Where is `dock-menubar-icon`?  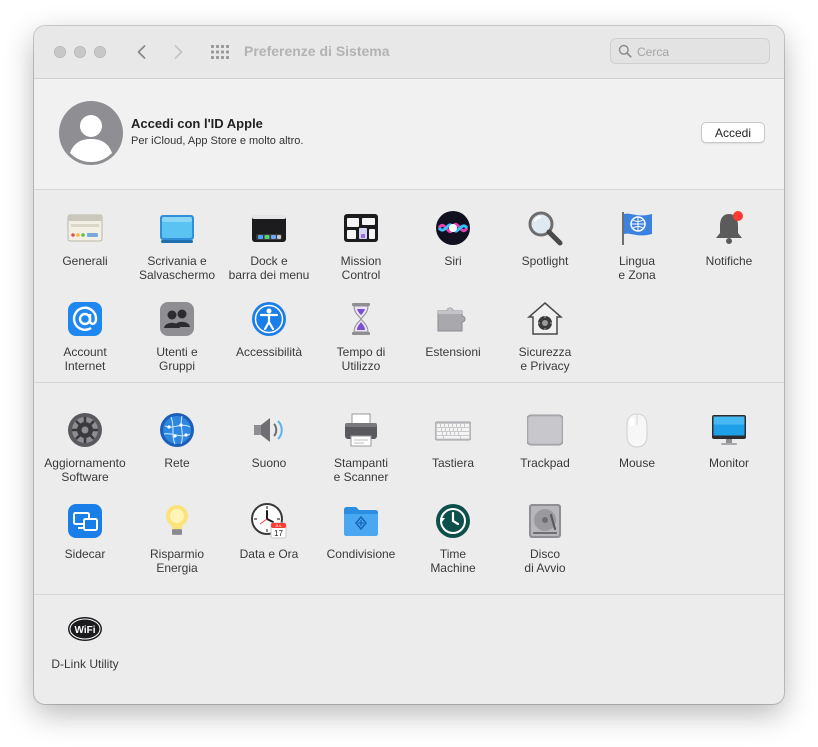
dock-menubar-icon is located at coordinates (269, 228).